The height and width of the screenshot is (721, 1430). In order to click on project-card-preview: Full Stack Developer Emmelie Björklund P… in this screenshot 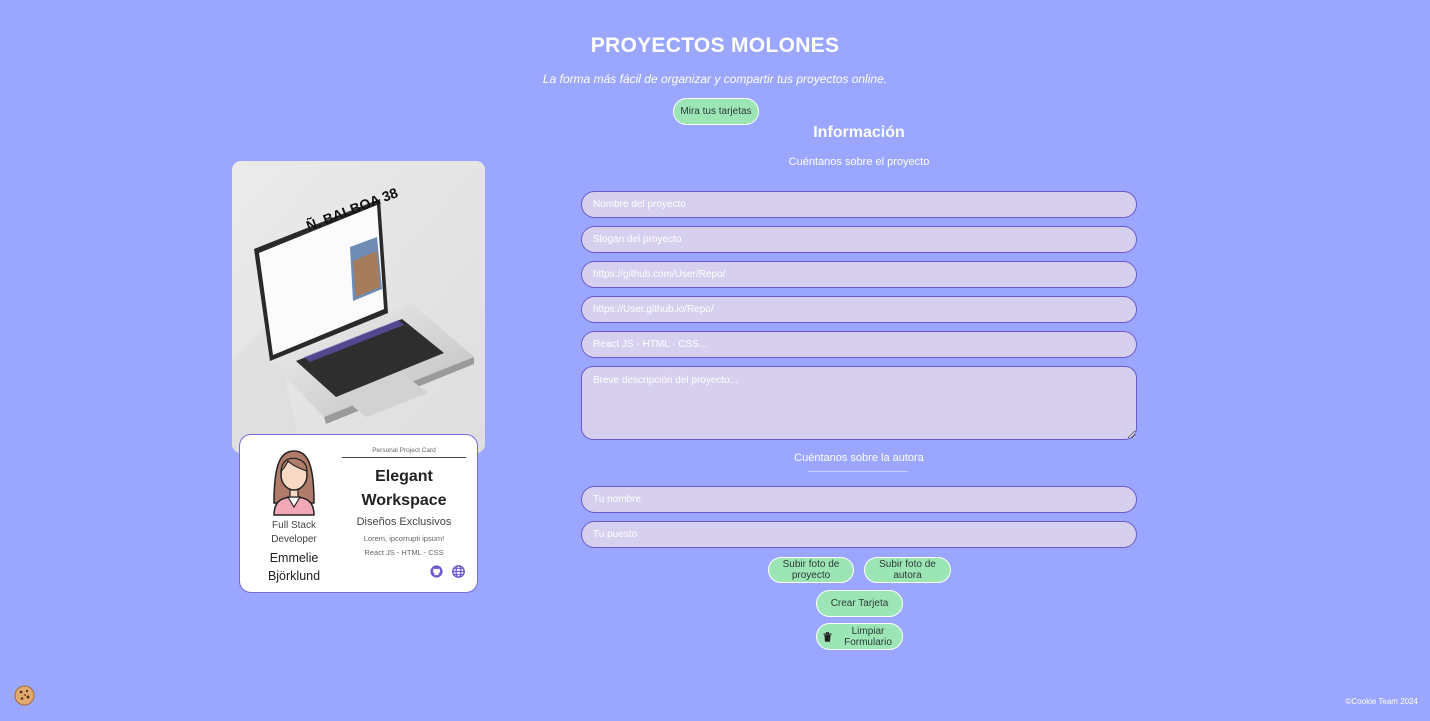, I will do `click(358, 513)`.